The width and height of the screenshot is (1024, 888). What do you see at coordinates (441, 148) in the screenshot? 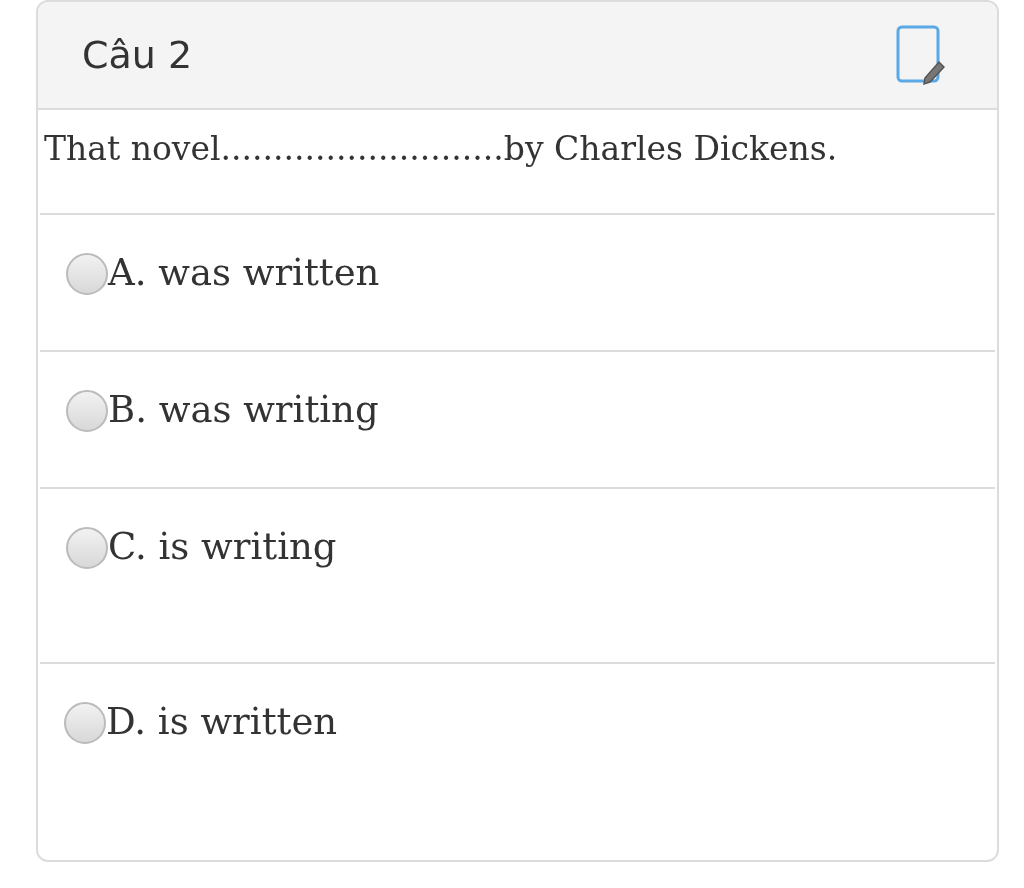
I see `question-text: That novel...........................by Charles Dickens.` at bounding box center [441, 148].